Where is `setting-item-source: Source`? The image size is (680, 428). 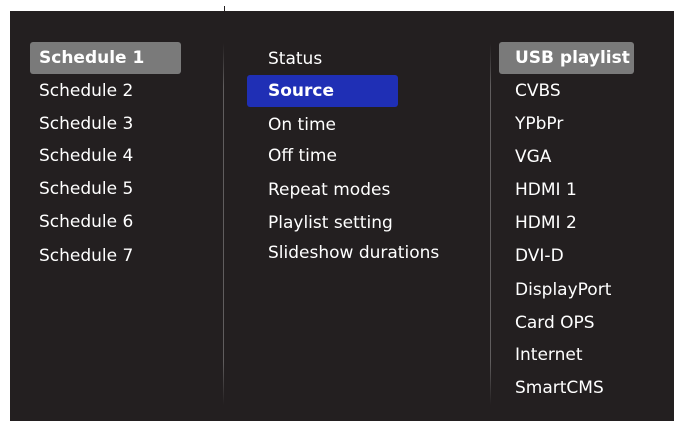 setting-item-source: Source is located at coordinates (322, 91).